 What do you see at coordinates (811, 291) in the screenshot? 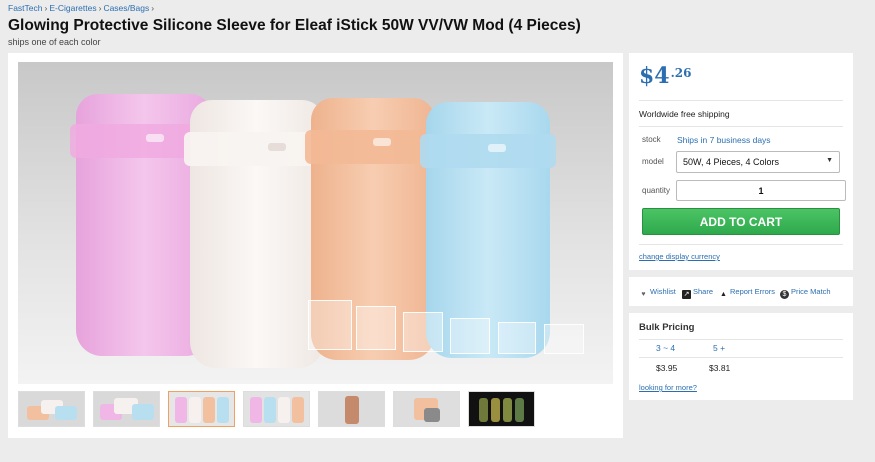
I see `price-match-label: Price Match` at bounding box center [811, 291].